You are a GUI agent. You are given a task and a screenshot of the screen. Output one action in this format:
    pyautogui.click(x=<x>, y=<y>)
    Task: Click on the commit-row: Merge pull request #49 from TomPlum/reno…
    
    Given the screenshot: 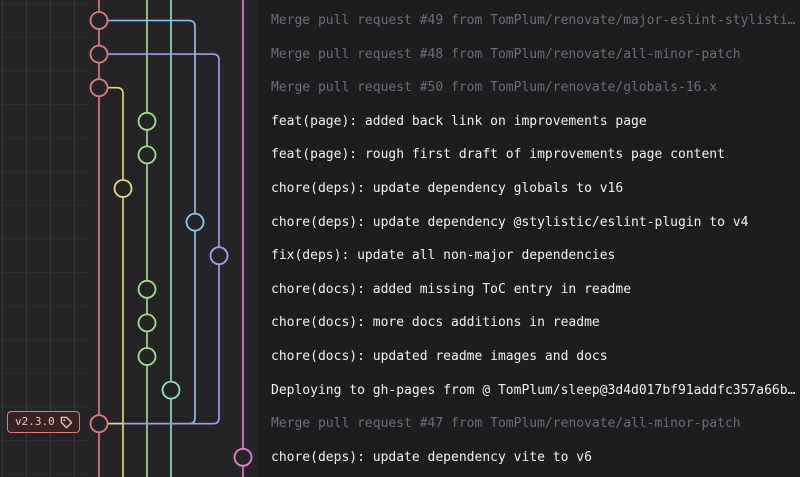 What is the action you would take?
    pyautogui.click(x=528, y=21)
    